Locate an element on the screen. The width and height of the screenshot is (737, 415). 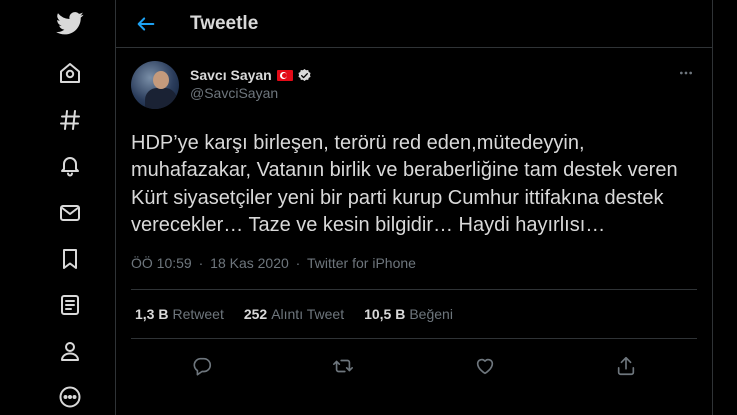
reply-icon is located at coordinates (202, 366).